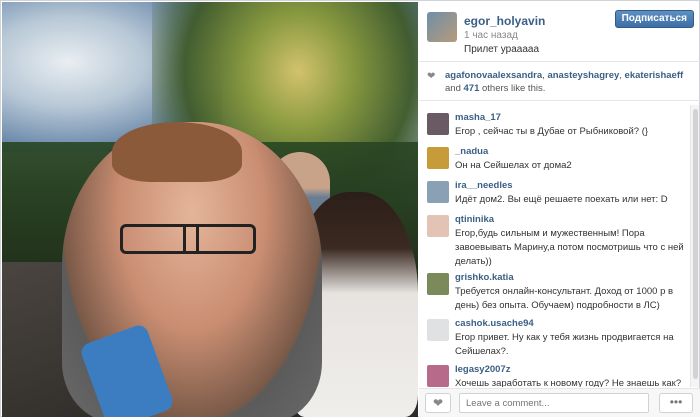 The image size is (700, 417). What do you see at coordinates (478, 117) in the screenshot?
I see `comment-username: masha_17` at bounding box center [478, 117].